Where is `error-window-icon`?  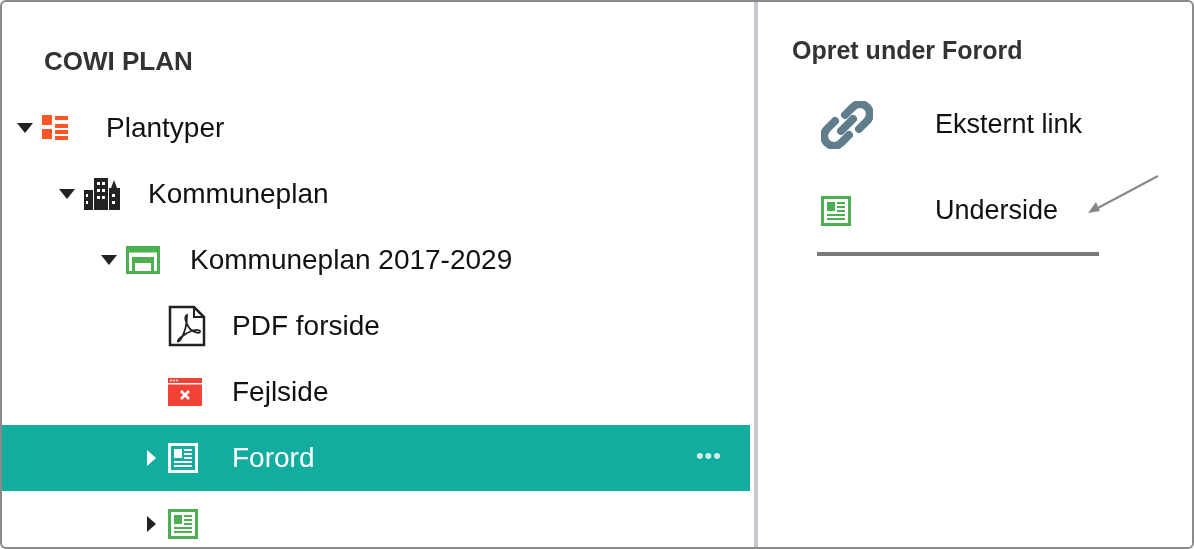 error-window-icon is located at coordinates (185, 392).